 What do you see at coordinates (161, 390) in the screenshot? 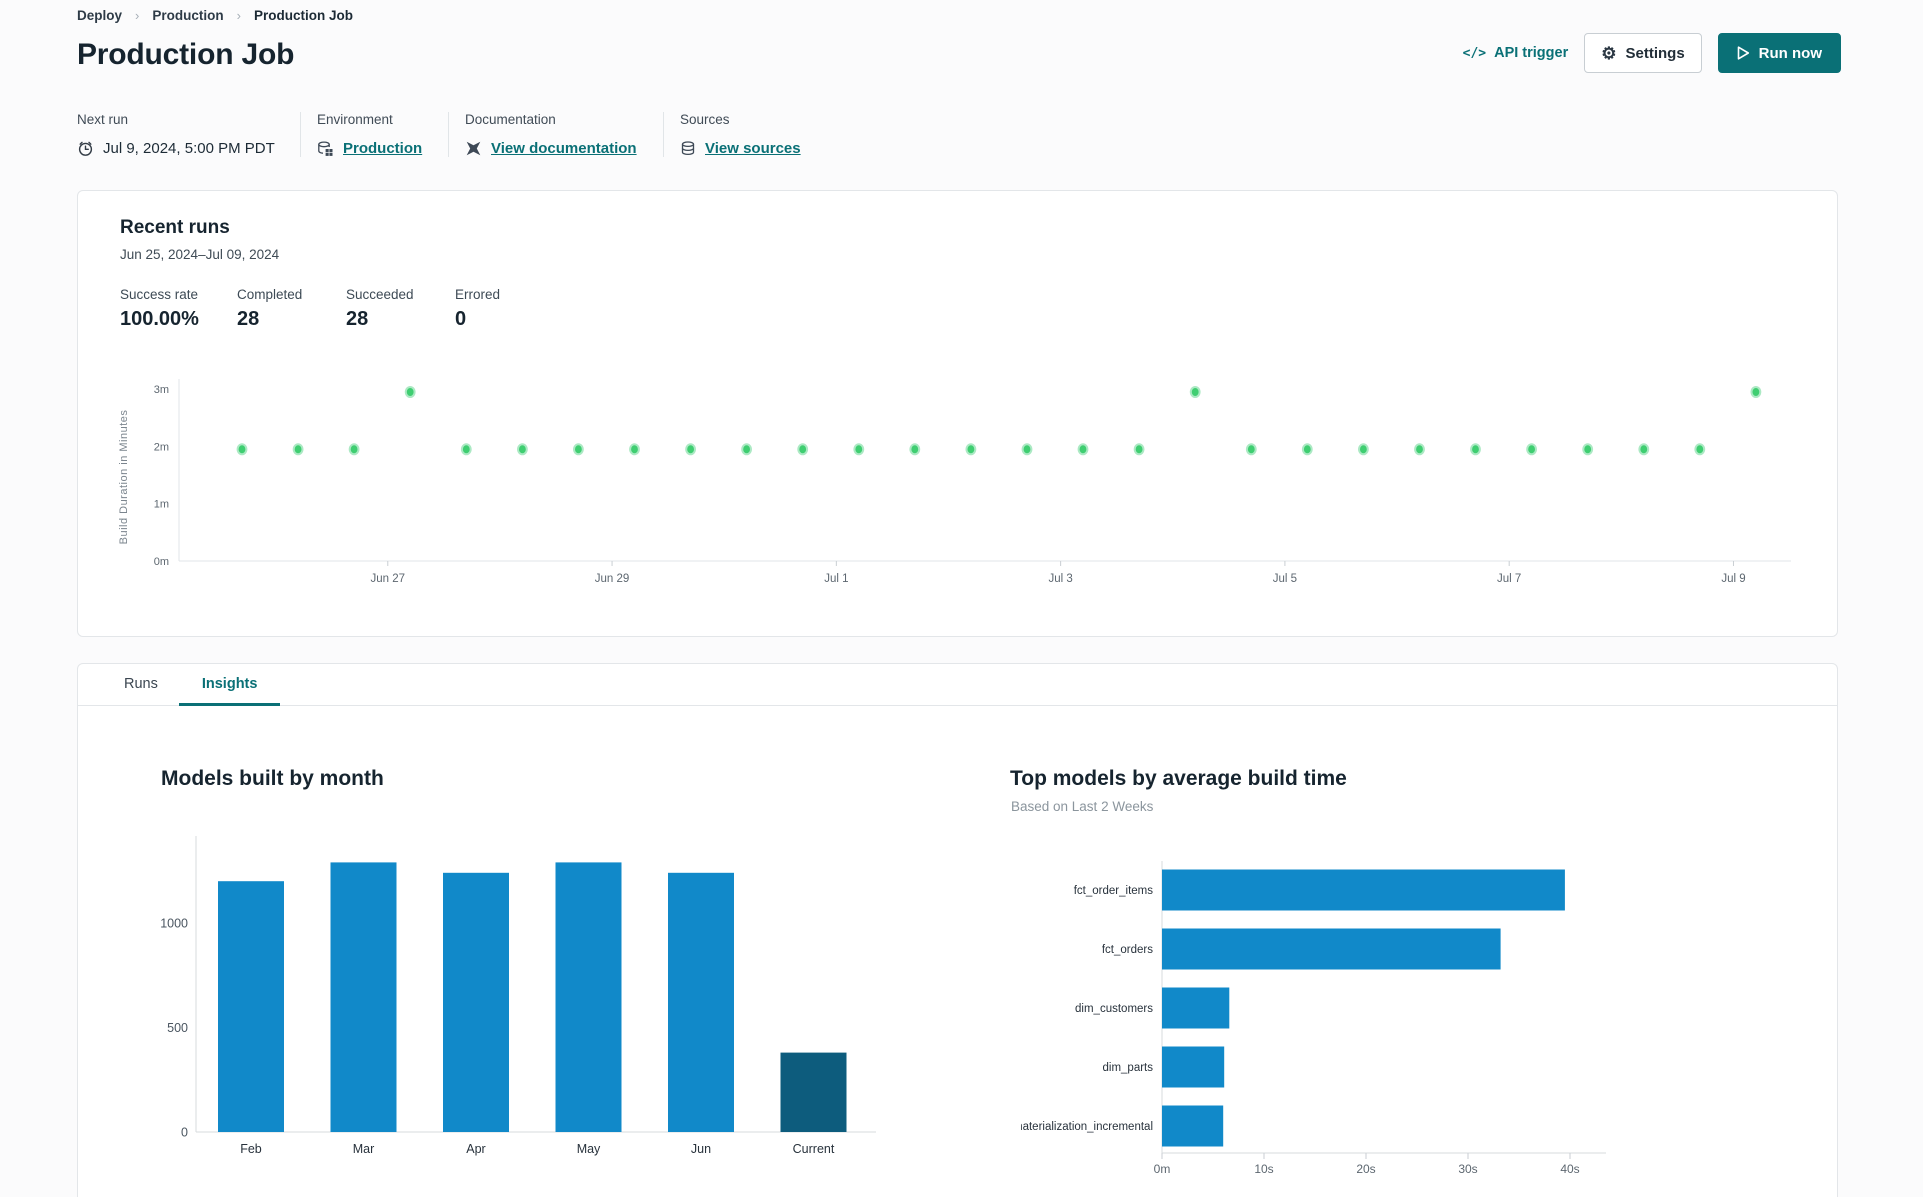
I see `svg-text: 3m` at bounding box center [161, 390].